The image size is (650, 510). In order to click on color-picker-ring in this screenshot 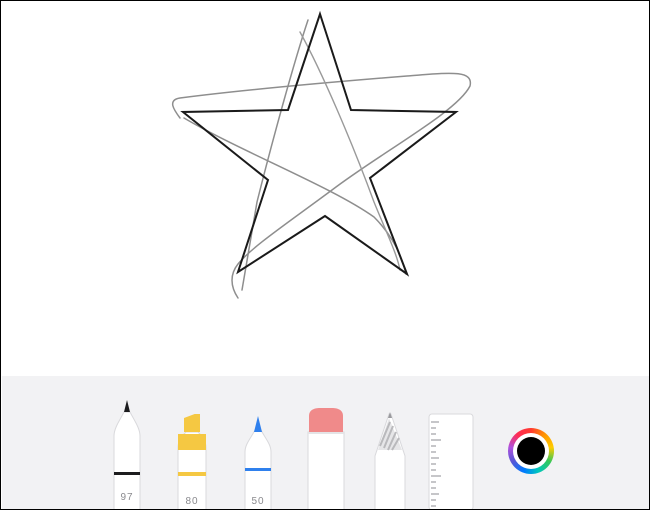, I will do `click(531, 451)`.